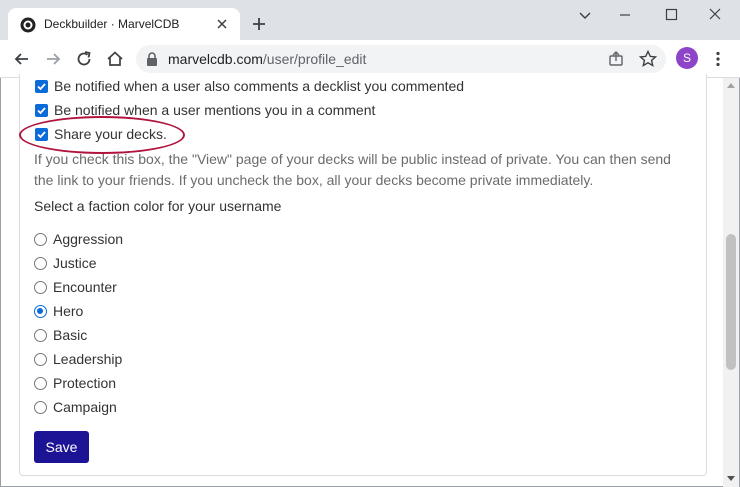 The image size is (740, 487). What do you see at coordinates (222, 24) in the screenshot?
I see `close-tab-icon` at bounding box center [222, 24].